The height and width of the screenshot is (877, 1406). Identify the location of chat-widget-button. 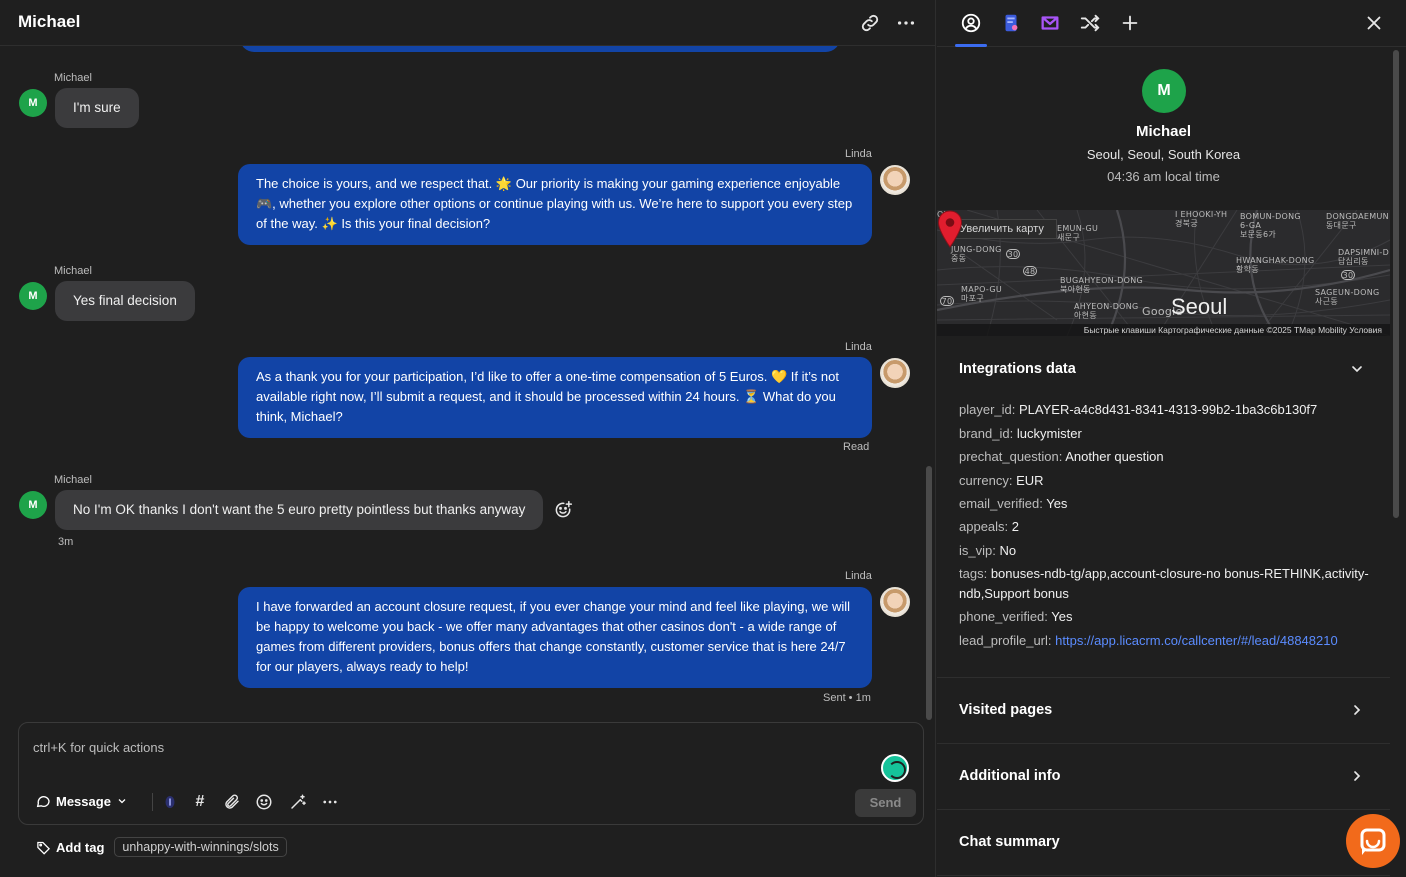
(1373, 841).